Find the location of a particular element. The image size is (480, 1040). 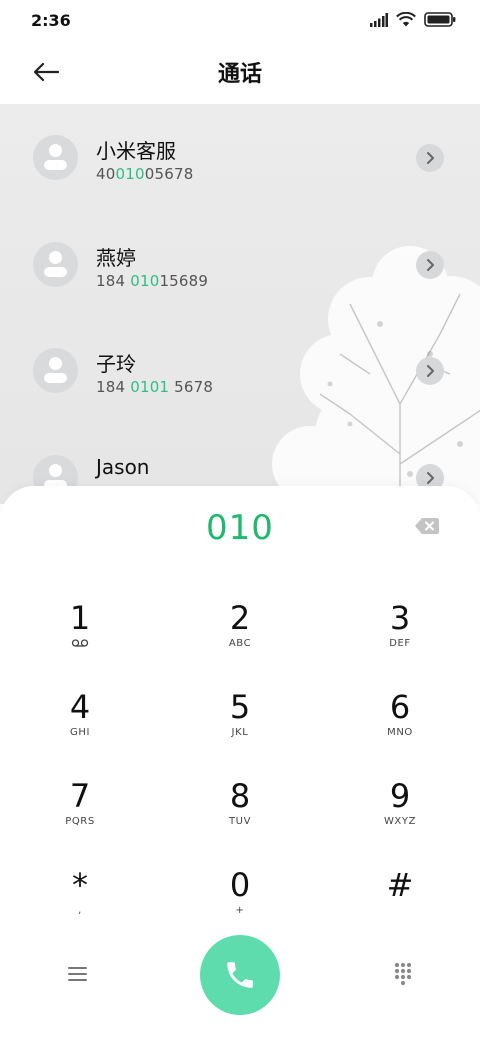

dialpad-toggle-button is located at coordinates (403, 973).